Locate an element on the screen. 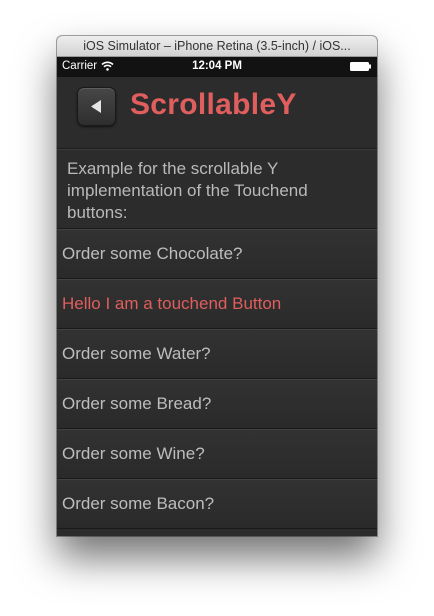 The image size is (434, 616). list-item-bacon: Order some Bacon? is located at coordinates (217, 504).